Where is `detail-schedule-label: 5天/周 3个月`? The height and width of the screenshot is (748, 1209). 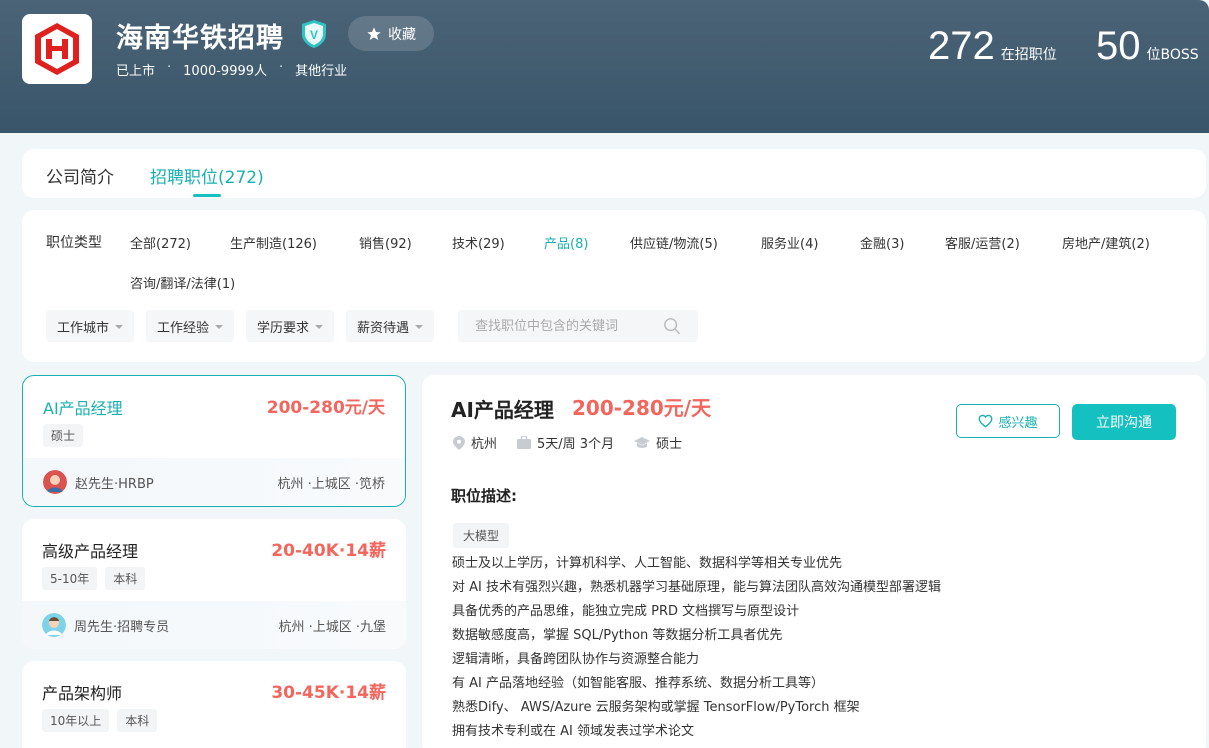
detail-schedule-label: 5天/周 3个月 is located at coordinates (576, 444).